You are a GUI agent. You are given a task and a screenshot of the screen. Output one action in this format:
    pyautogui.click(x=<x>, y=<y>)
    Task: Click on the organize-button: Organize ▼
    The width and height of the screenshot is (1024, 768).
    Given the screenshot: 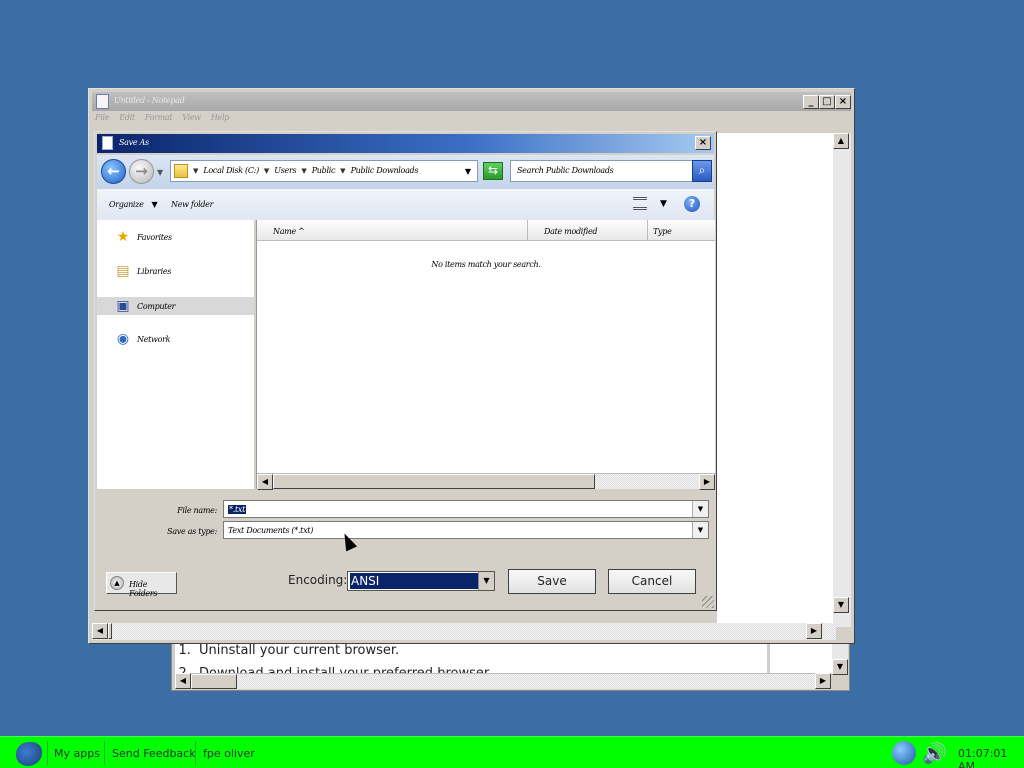 What is the action you would take?
    pyautogui.click(x=133, y=204)
    